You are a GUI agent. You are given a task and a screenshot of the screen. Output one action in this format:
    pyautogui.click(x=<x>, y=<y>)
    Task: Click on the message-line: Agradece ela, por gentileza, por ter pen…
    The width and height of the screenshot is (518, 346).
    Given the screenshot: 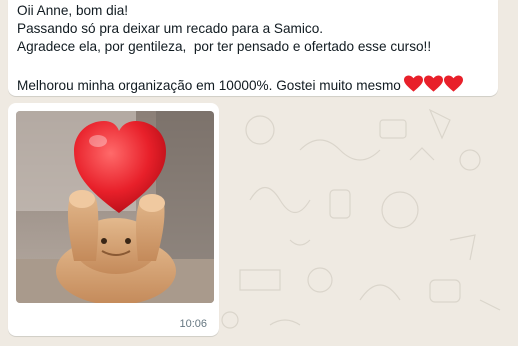 What is the action you would take?
    pyautogui.click(x=224, y=46)
    